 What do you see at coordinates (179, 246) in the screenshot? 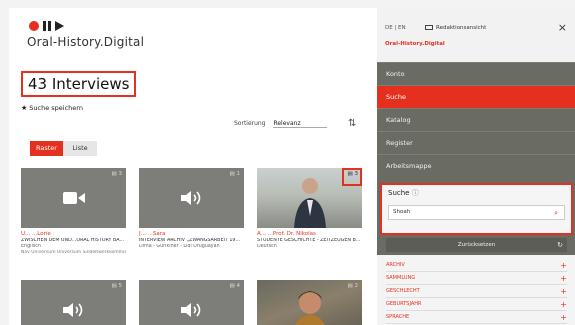
I see `interview-language: Dima - Gürlkiner - Lidl Uruguayan` at bounding box center [179, 246].